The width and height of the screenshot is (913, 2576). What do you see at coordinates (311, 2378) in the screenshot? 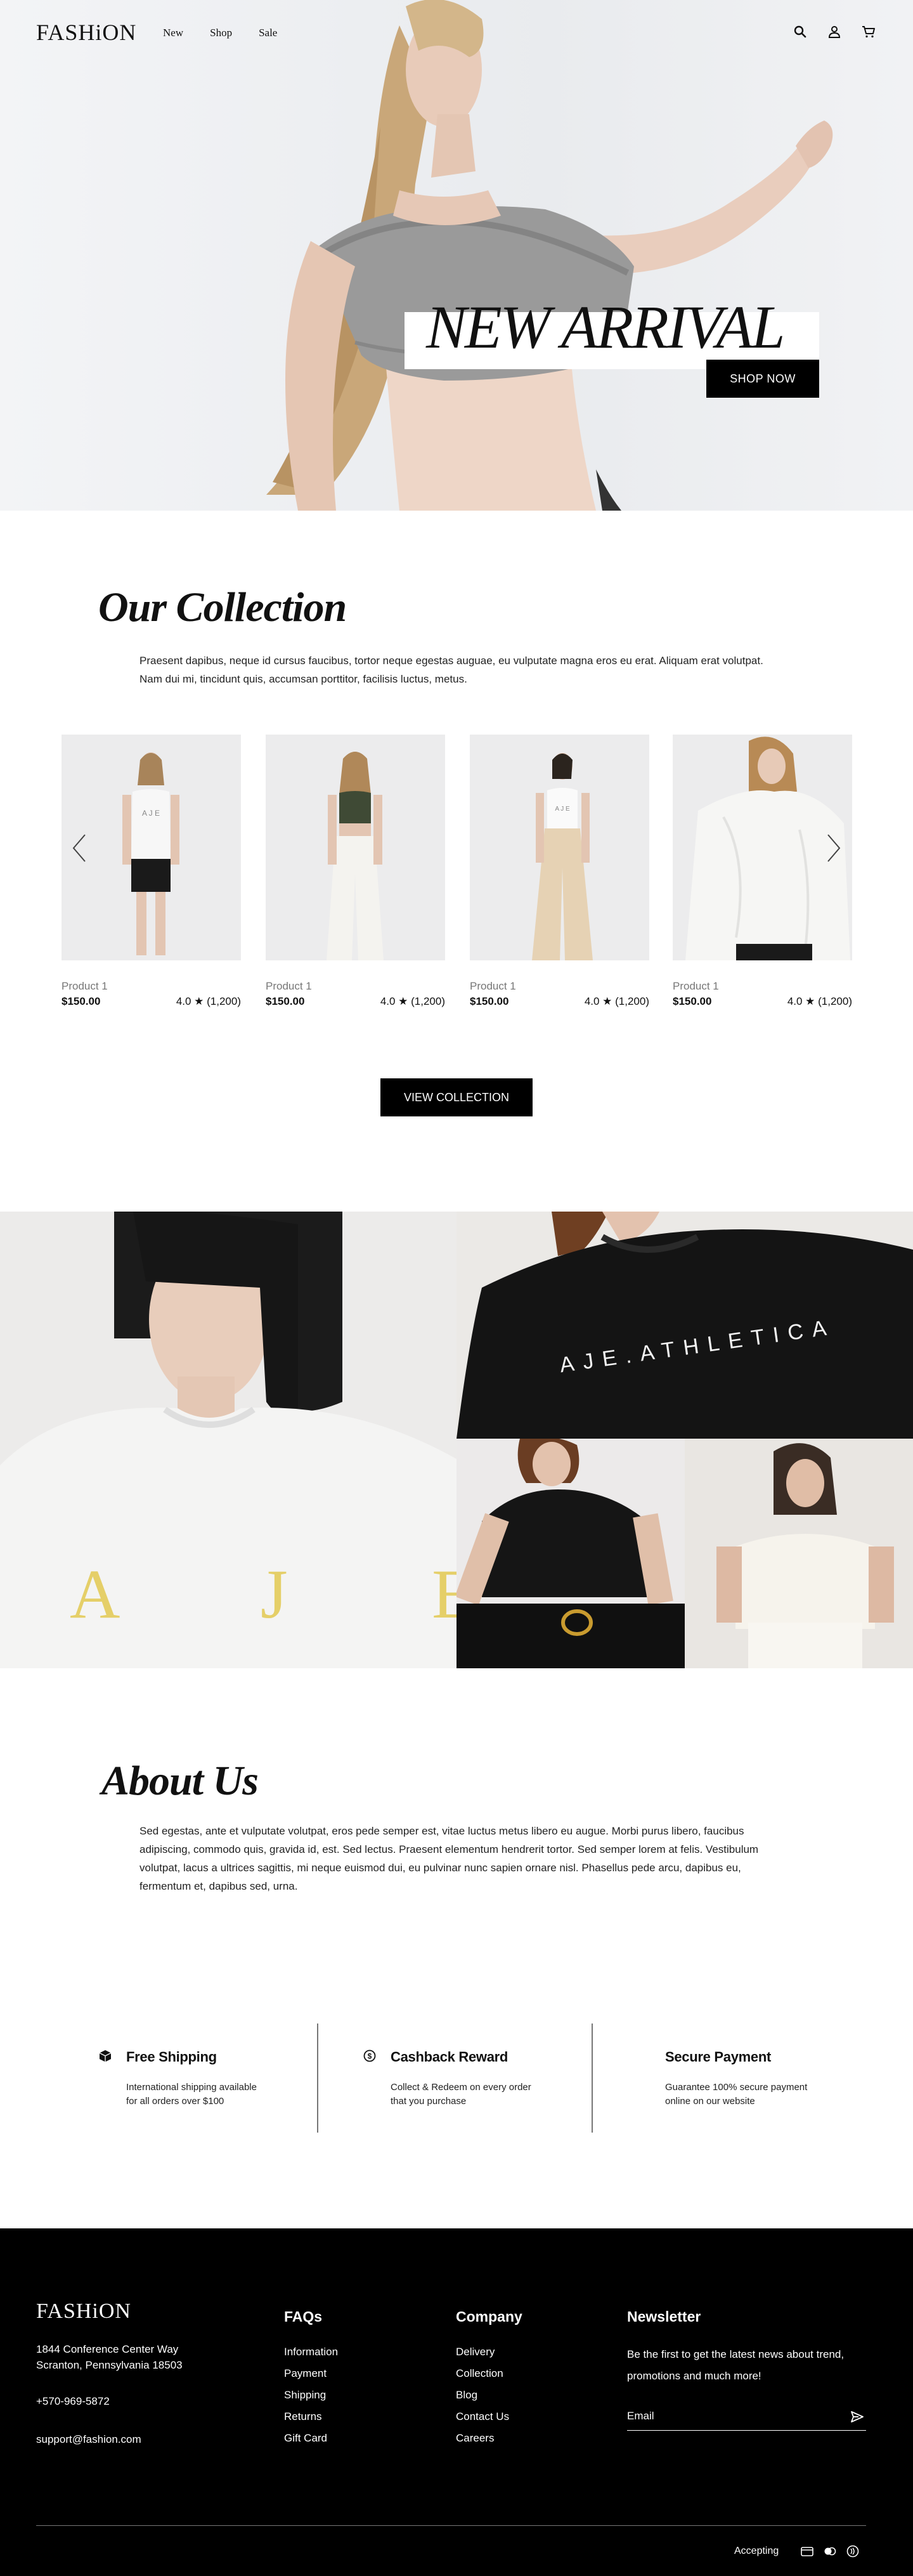
I see `footer-link-payment: Payment` at bounding box center [311, 2378].